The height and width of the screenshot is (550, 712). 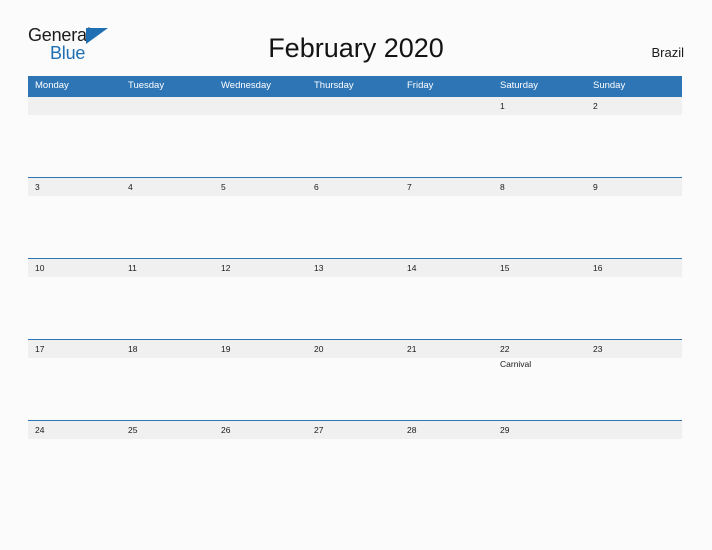 I want to click on calendar-day-cell: 17, so click(x=74, y=380).